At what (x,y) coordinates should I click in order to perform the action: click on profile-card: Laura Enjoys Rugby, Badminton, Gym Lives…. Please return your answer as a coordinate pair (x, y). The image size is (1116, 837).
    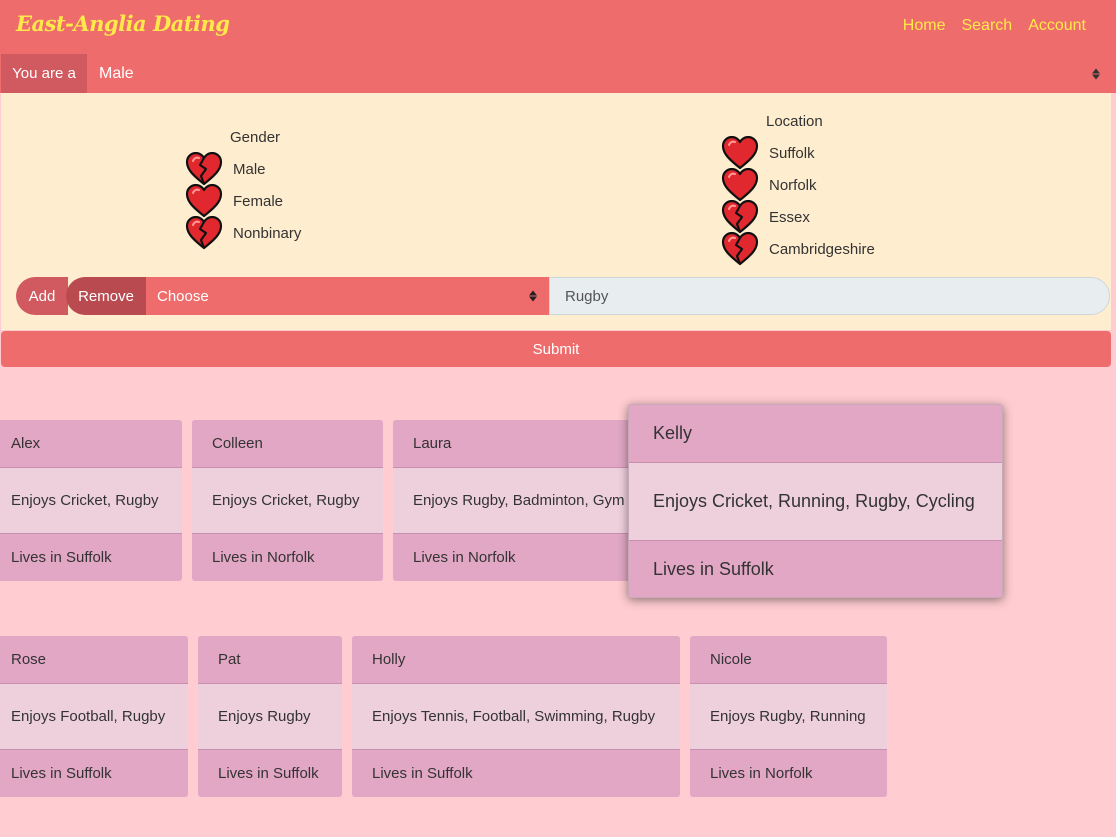
    Looking at the image, I should click on (518, 500).